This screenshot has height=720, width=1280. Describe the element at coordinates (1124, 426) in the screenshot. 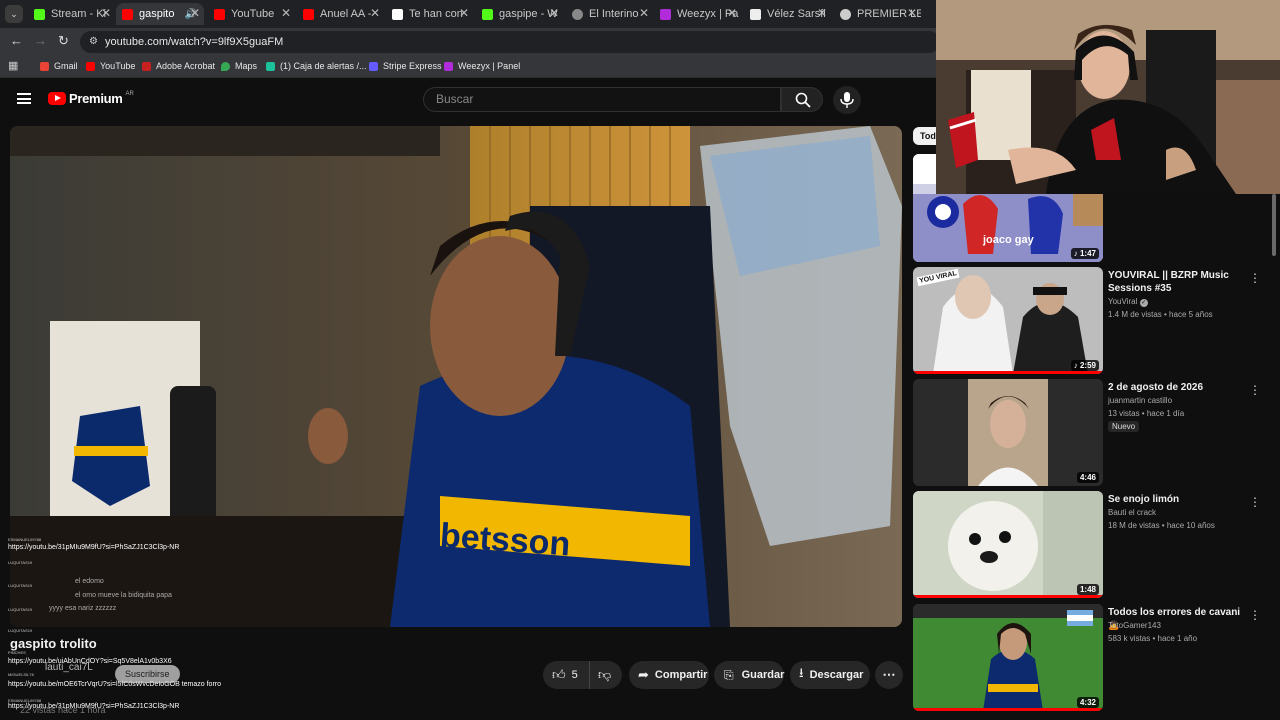

I see `new-badge: Nuevo` at that location.